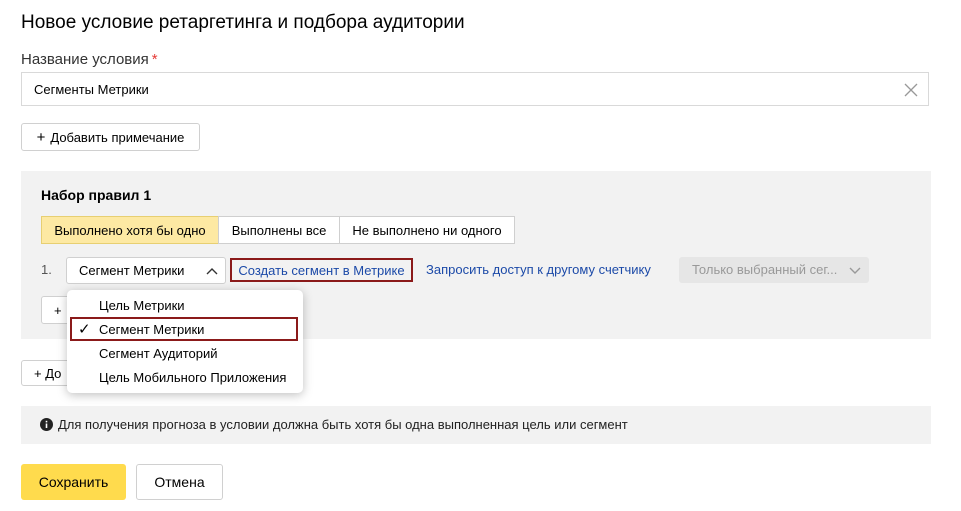  I want to click on request-access-link: Запросить доступ к другому счетчику, so click(538, 269).